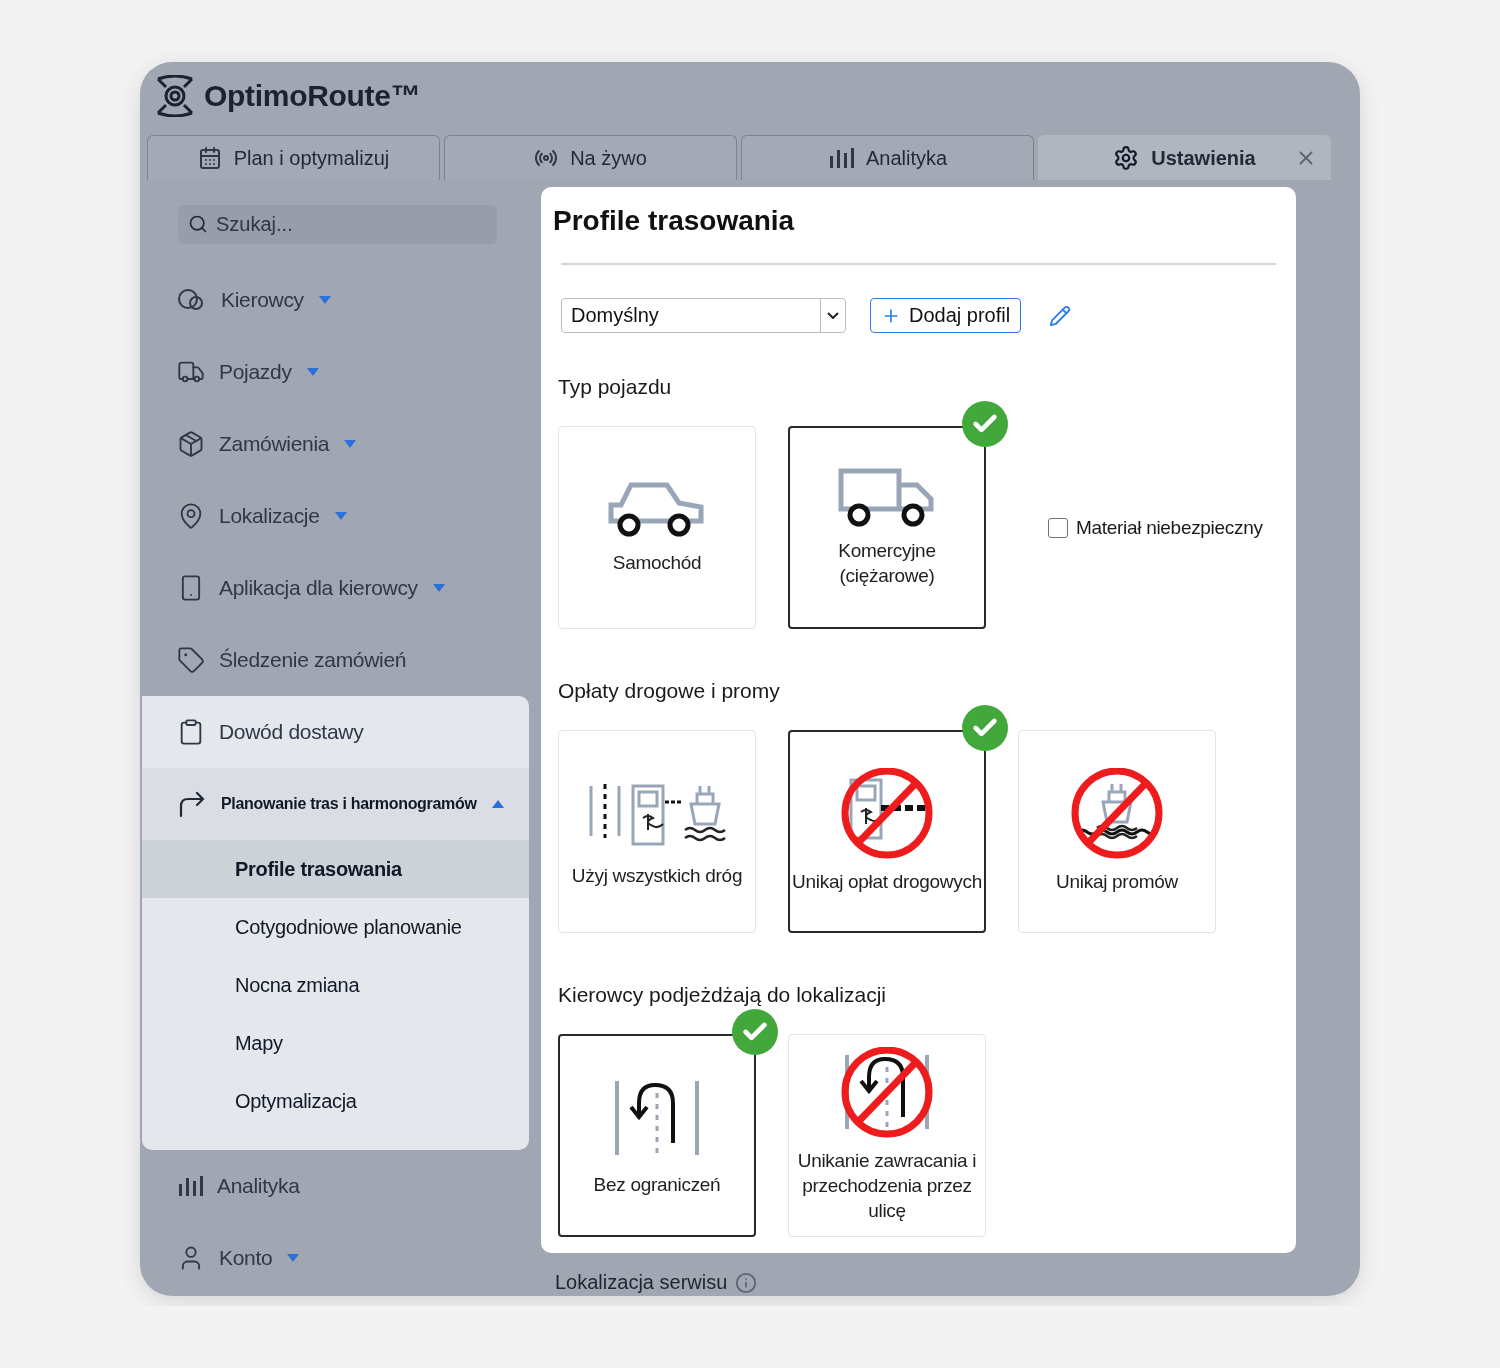 Image resolution: width=1500 pixels, height=1368 pixels. Describe the element at coordinates (192, 804) in the screenshot. I see `turn-arrow-icon` at that location.